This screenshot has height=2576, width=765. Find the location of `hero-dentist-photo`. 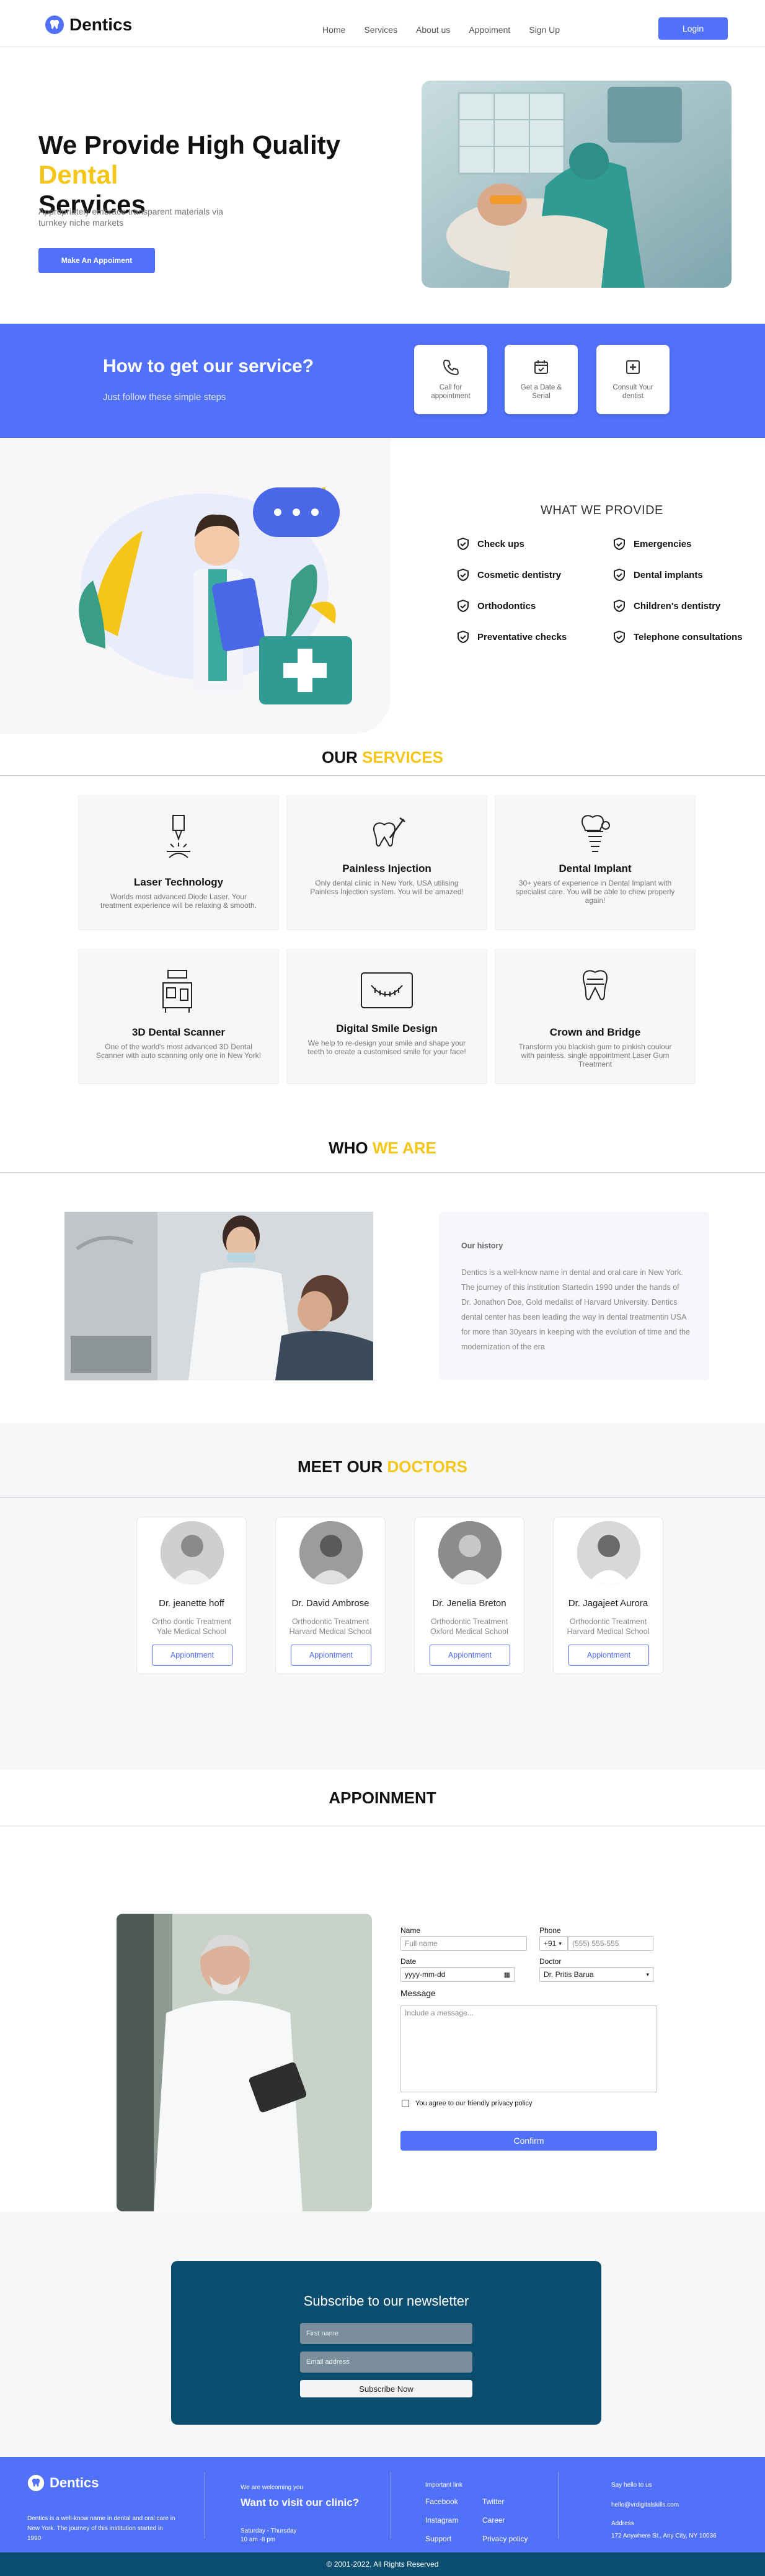

hero-dentist-photo is located at coordinates (577, 184).